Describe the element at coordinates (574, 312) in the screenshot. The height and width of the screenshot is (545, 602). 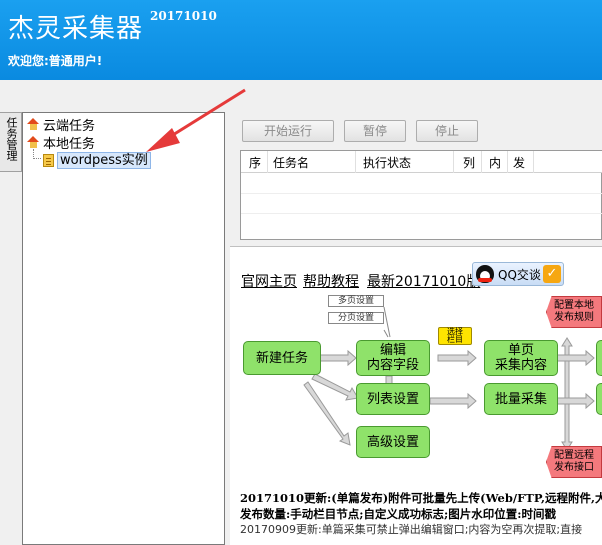
I see `node-config-local: 配置本地 发布规则` at that location.